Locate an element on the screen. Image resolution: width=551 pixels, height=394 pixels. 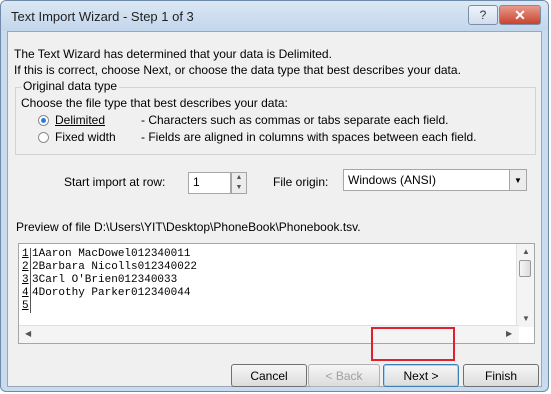
preview-row-number: 5 is located at coordinates (26, 306).